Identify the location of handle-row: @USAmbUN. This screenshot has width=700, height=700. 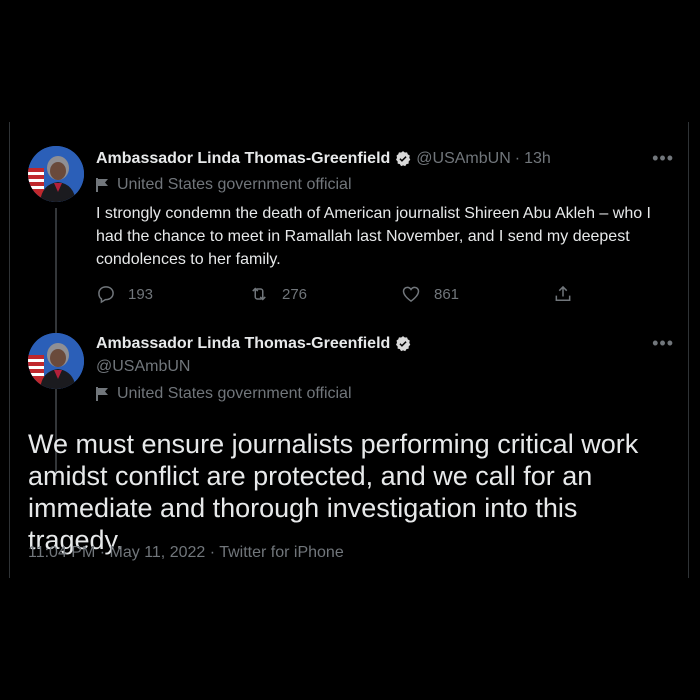
(143, 367).